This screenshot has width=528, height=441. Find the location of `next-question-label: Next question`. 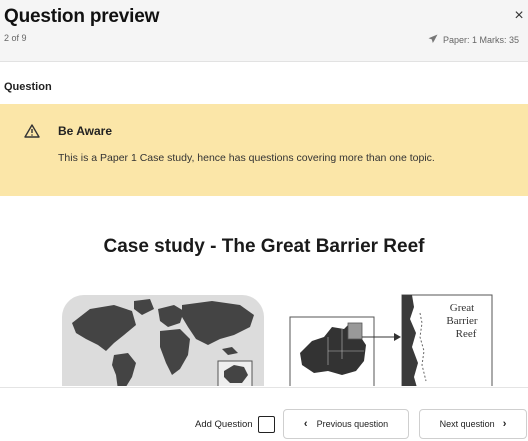

next-question-label: Next question is located at coordinates (467, 424).